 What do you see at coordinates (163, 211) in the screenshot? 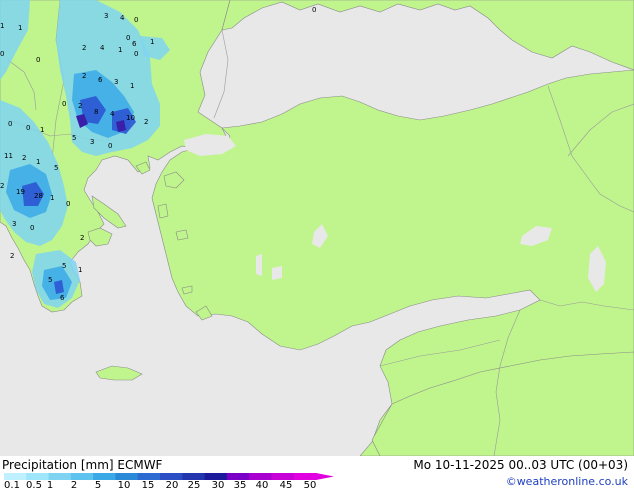
I see `island-chios` at bounding box center [163, 211].